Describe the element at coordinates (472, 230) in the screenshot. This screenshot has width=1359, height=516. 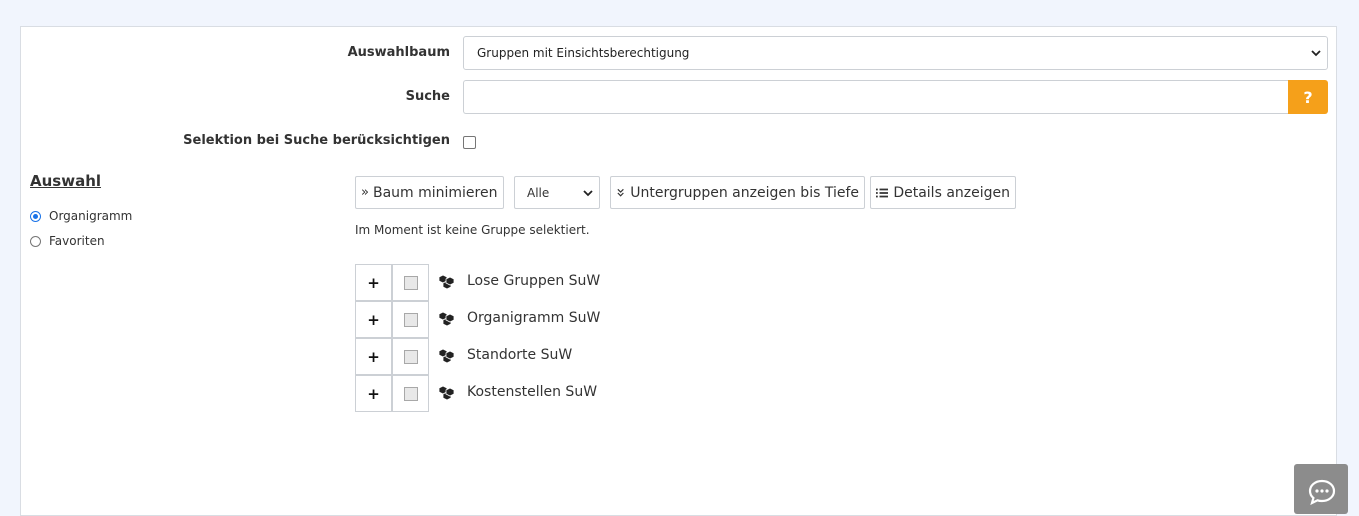
I see `selection-status: Im Moment ist keine Gruppe selektiert.` at that location.